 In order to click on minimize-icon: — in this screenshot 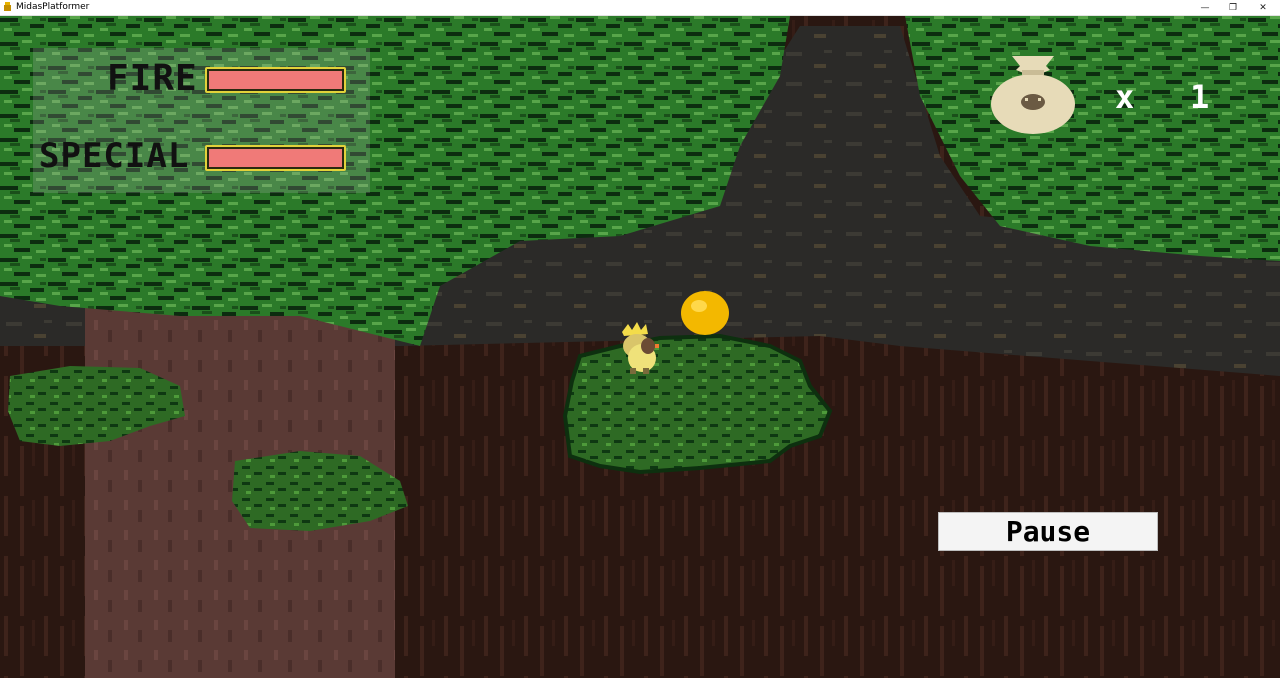, I will do `click(1205, 7)`.